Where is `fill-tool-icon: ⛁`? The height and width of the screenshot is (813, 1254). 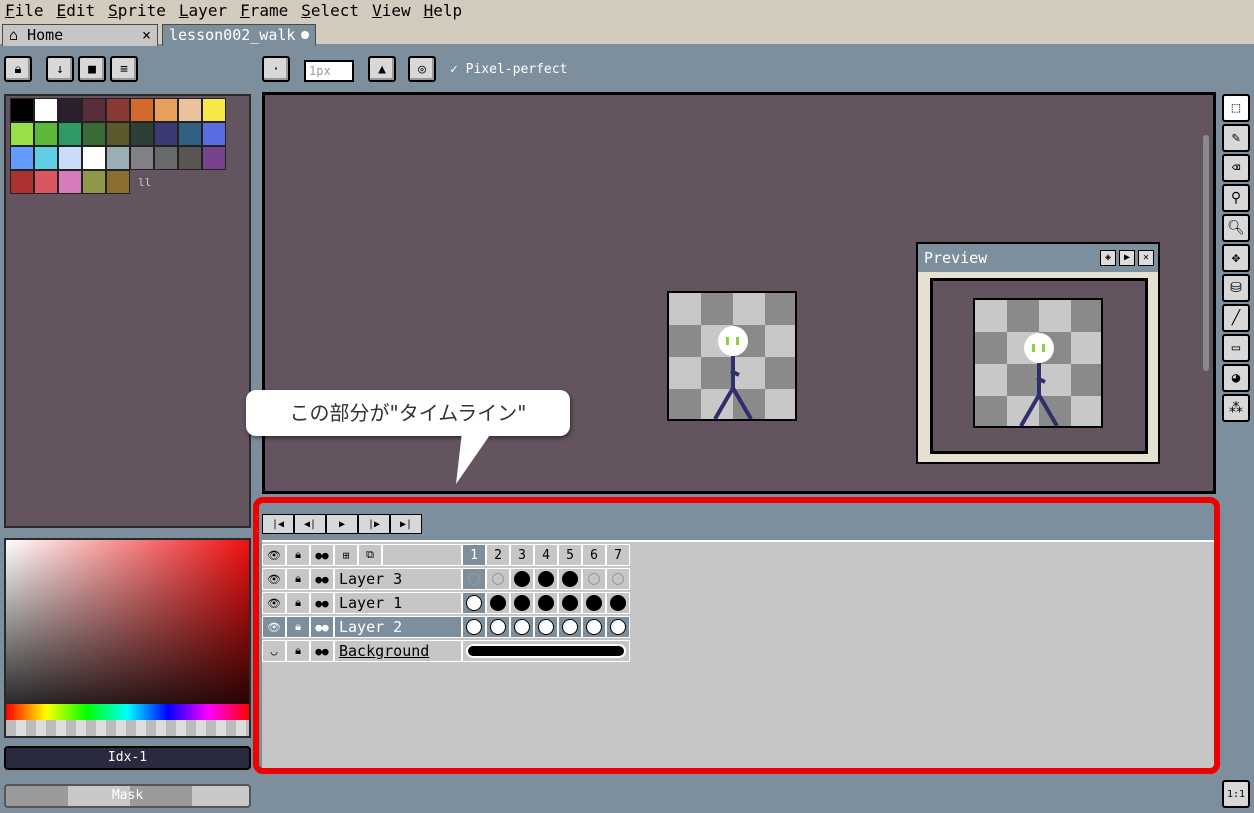 fill-tool-icon: ⛁ is located at coordinates (1236, 288).